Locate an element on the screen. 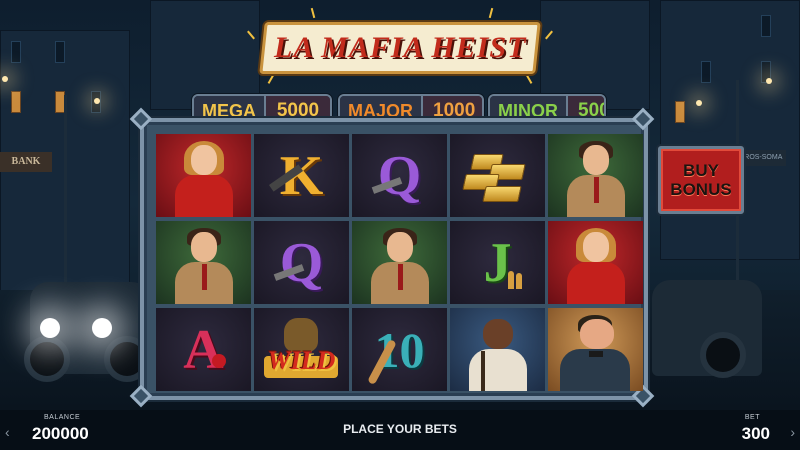  wild-label: WILD is located at coordinates (301, 360).